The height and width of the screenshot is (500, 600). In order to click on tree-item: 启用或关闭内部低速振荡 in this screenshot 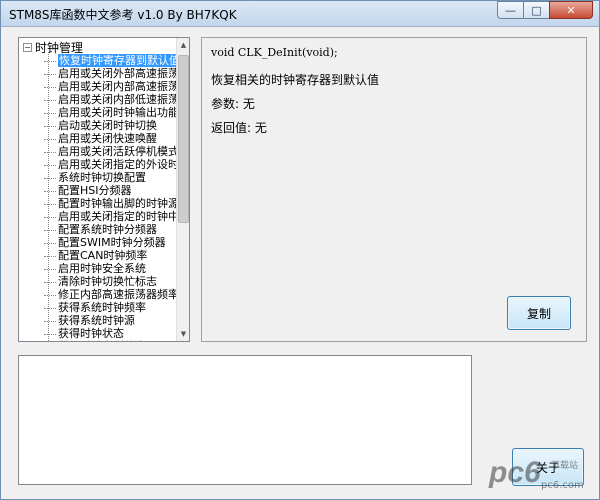, I will do `click(110, 99)`.